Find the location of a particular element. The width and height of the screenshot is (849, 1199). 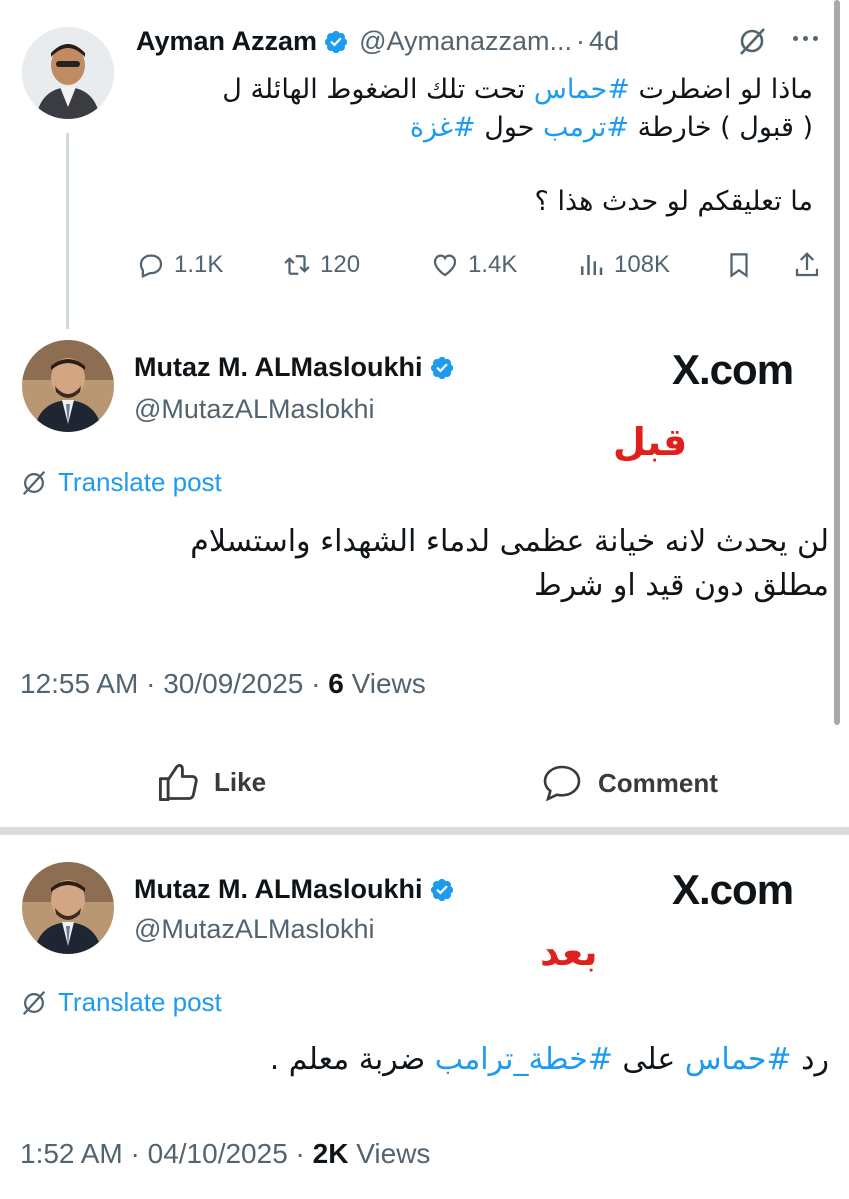

bookmark-icon is located at coordinates (739, 267).